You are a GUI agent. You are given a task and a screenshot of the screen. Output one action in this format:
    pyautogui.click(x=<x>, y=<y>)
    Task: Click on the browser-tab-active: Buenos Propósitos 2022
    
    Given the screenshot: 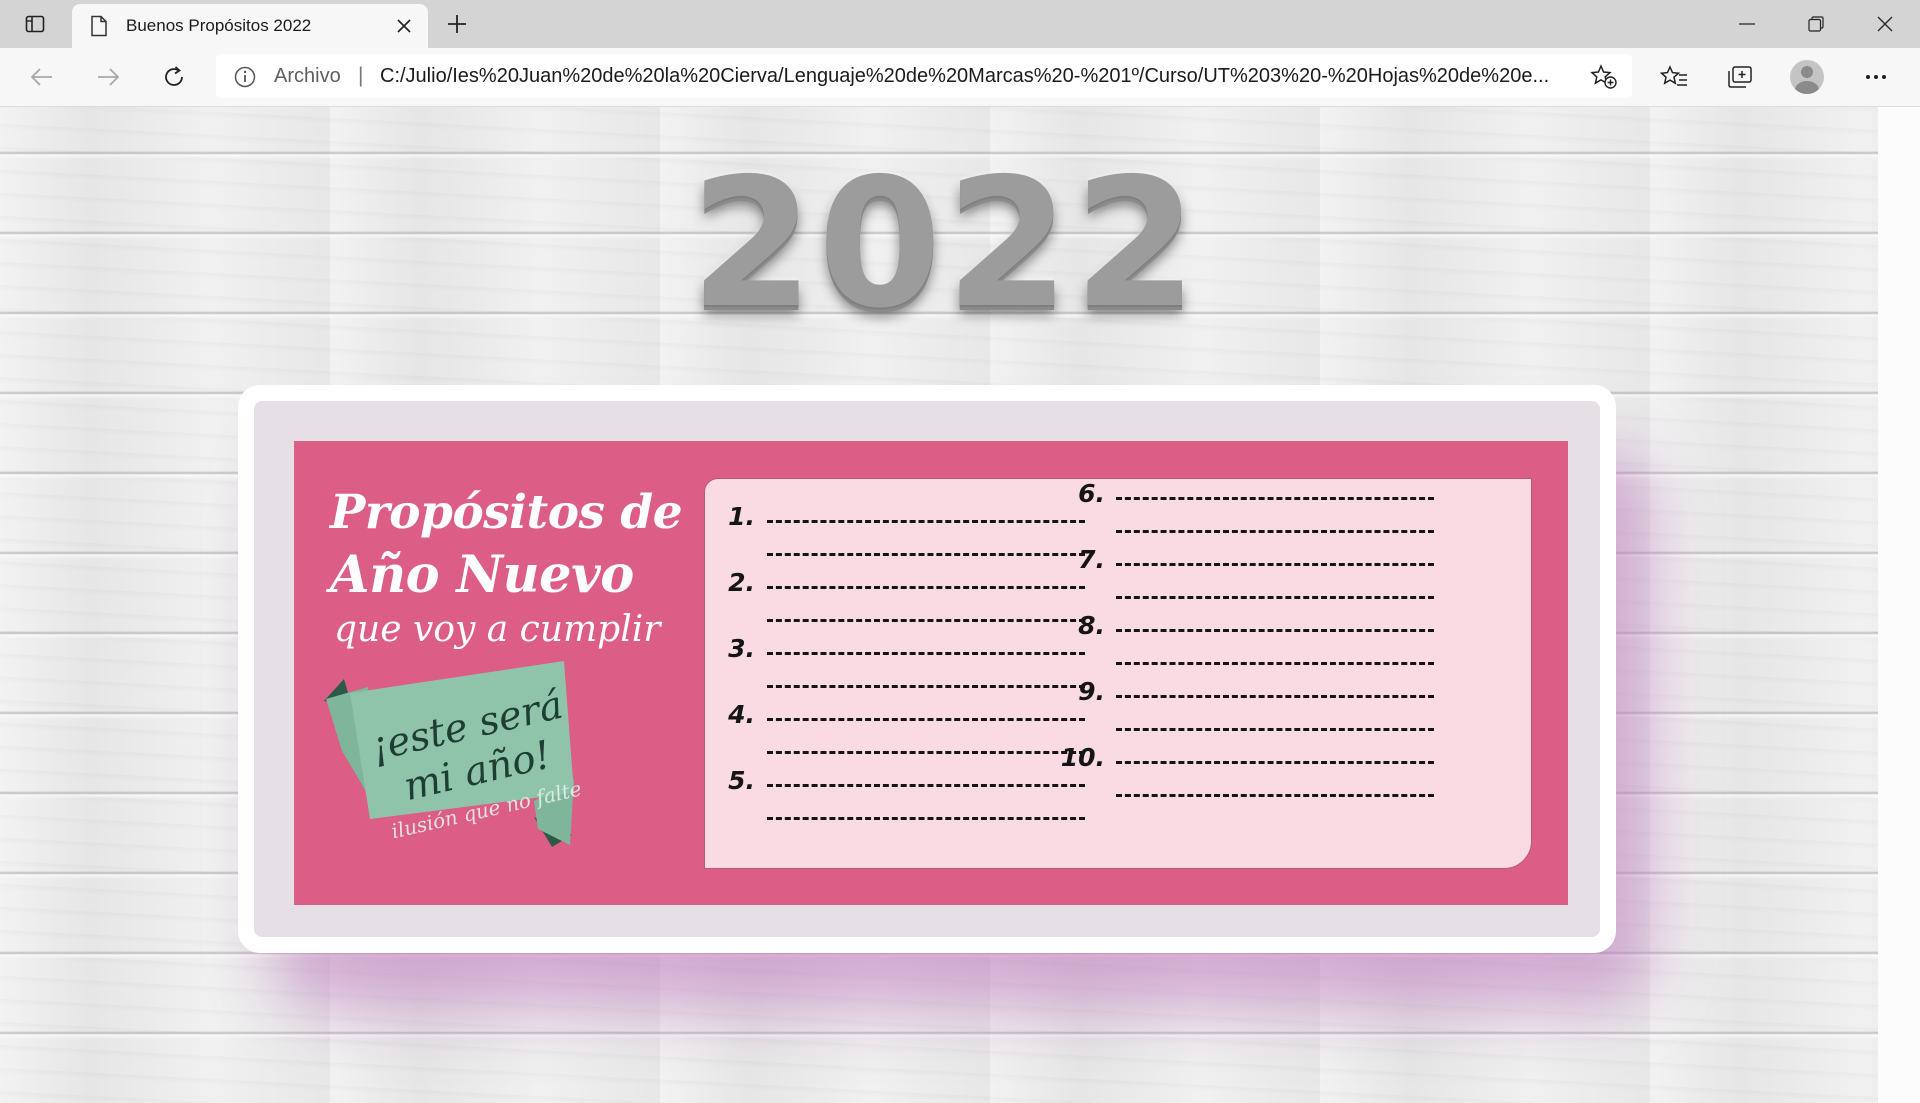 What is the action you would take?
    pyautogui.click(x=250, y=26)
    